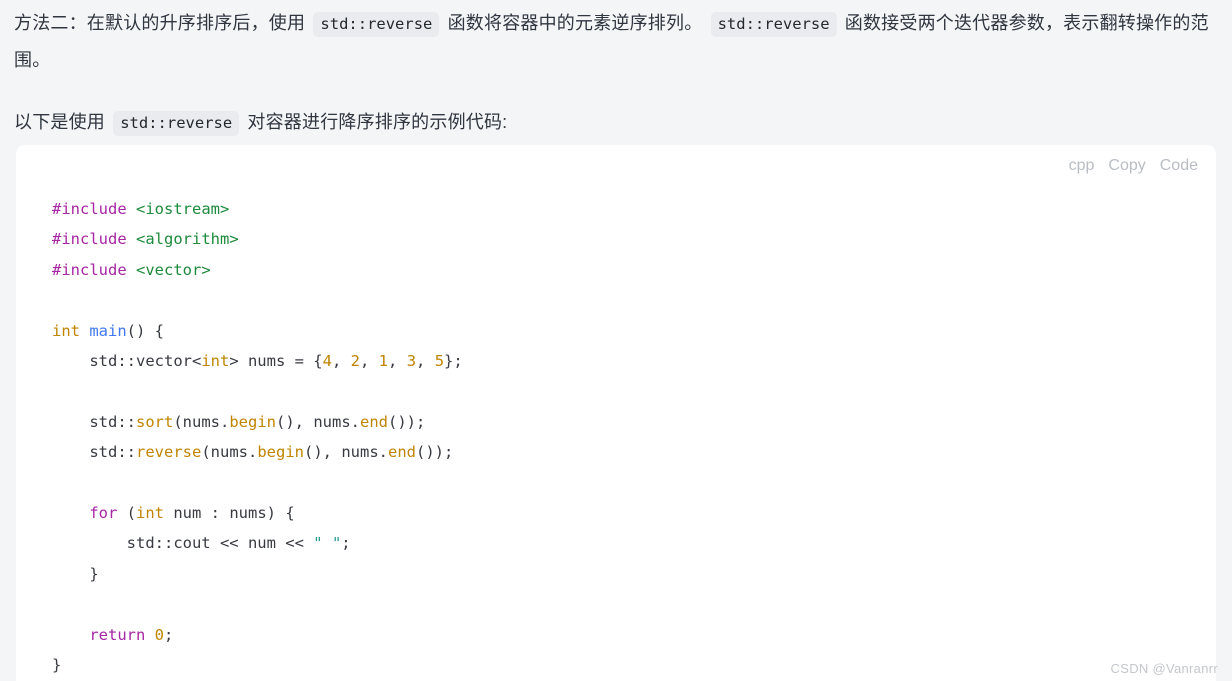 The image size is (1232, 681). I want to click on code-line: std::cout << num << " ";, so click(201, 543).